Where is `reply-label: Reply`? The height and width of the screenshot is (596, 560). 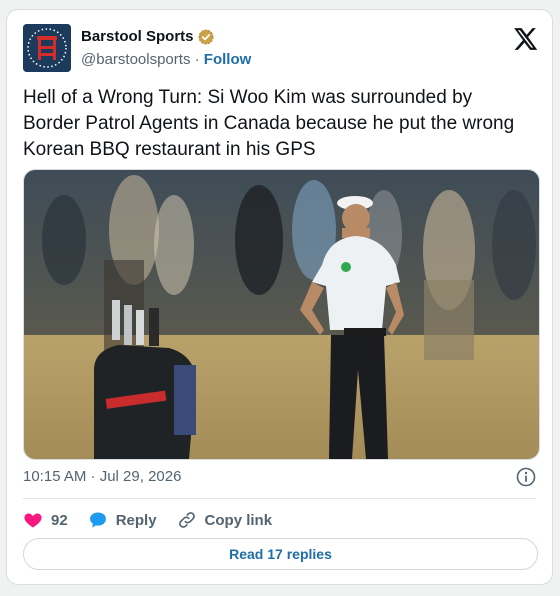 reply-label: Reply is located at coordinates (136, 520).